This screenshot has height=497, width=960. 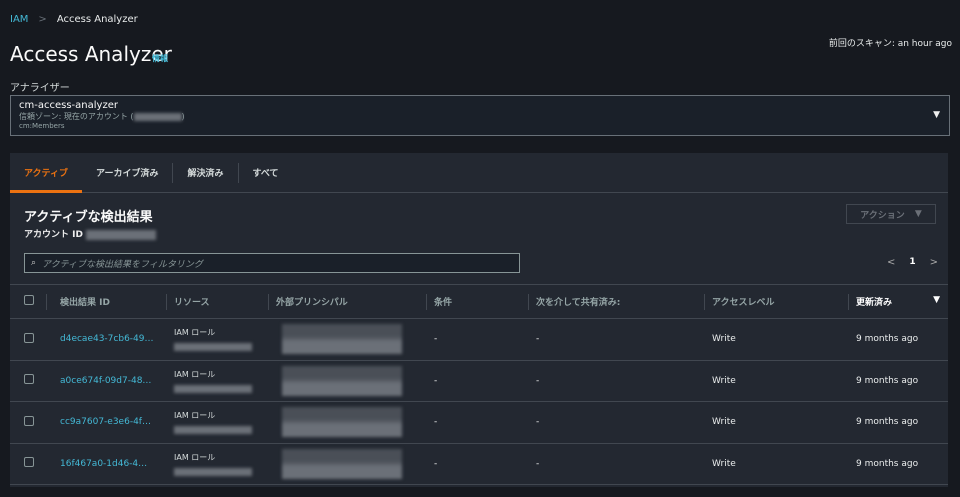 What do you see at coordinates (272, 263) in the screenshot?
I see `filter-input: ⌕ アクティブな検出結果をフィルタリング` at bounding box center [272, 263].